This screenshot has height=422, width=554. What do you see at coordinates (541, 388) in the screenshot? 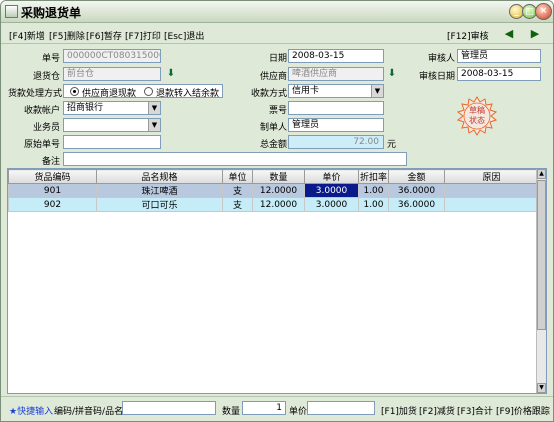
I see `scroll-down-icon: ▼` at bounding box center [541, 388].